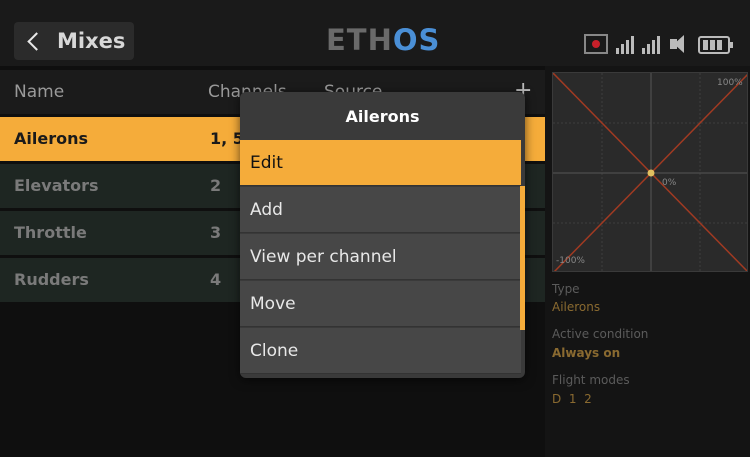  I want to click on context-menu-title: Ailerons, so click(382, 116).